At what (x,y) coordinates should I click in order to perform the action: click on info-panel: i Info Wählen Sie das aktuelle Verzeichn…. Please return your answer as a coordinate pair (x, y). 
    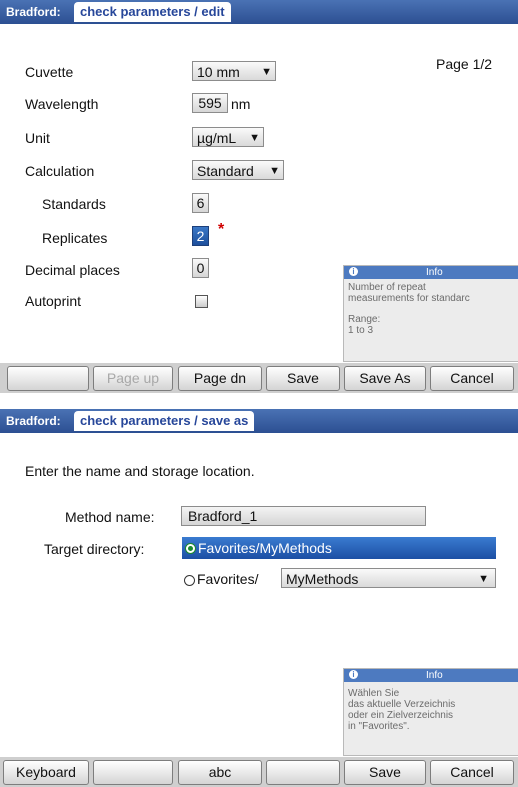
    Looking at the image, I should click on (430, 712).